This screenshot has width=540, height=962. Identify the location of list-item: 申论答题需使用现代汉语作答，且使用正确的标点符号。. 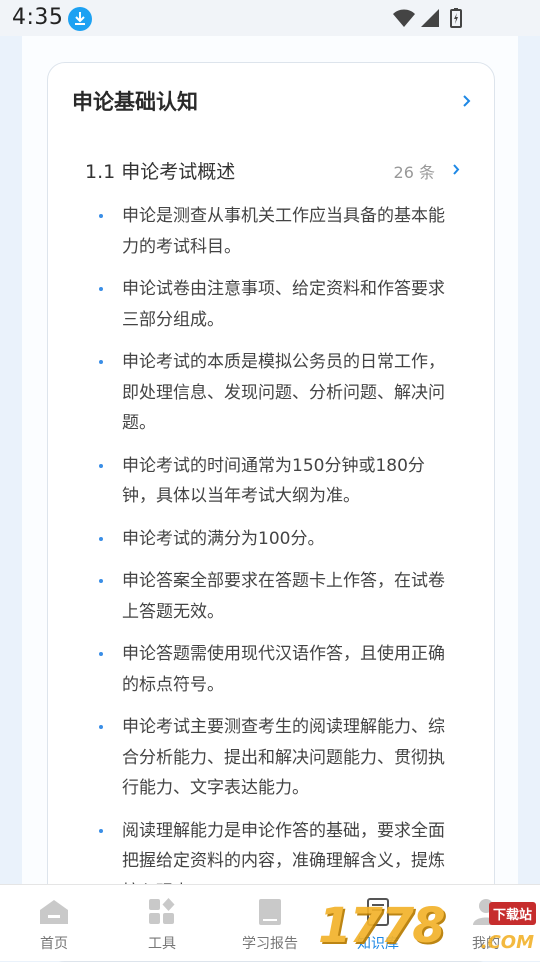
(274, 669).